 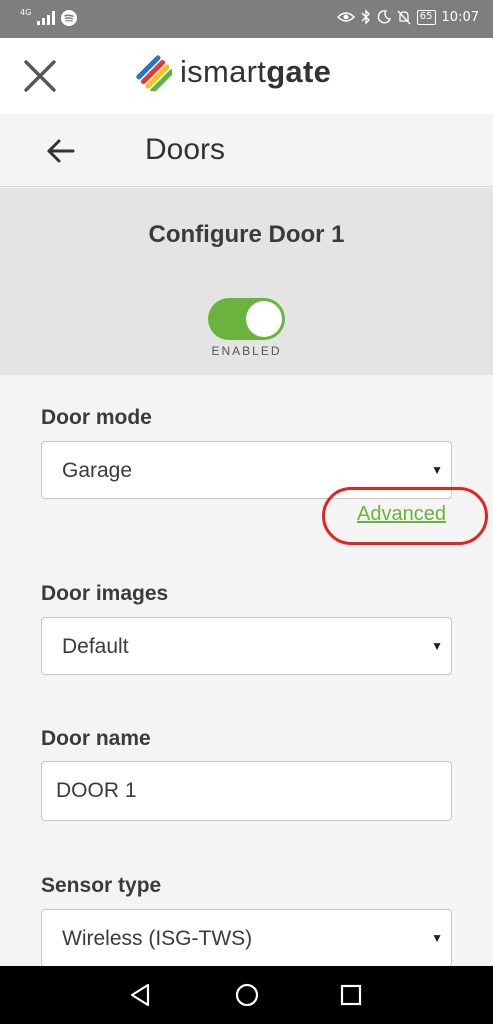 What do you see at coordinates (404, 17) in the screenshot?
I see `bell-muted-icon` at bounding box center [404, 17].